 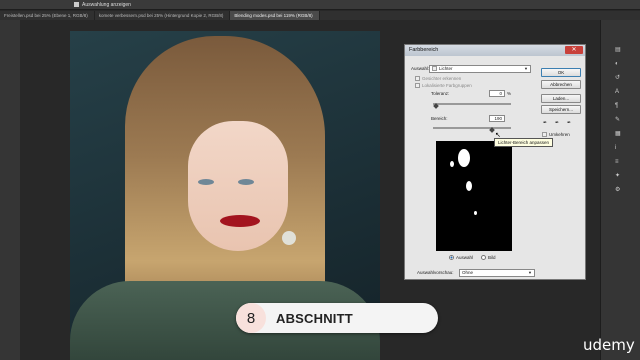 What do you see at coordinates (440, 93) in the screenshot?
I see `toleranz-label: Toleranz:` at bounding box center [440, 93].